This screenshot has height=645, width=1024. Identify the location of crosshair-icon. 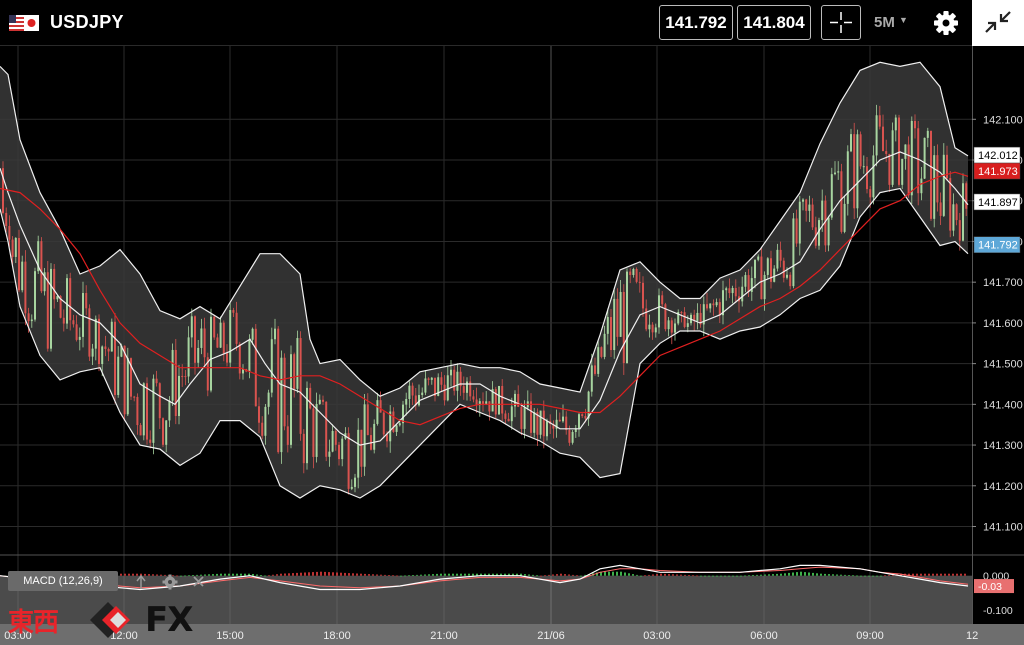
(841, 22).